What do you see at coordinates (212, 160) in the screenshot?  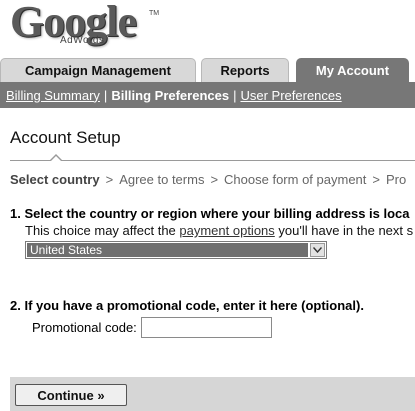 I see `title-divider` at bounding box center [212, 160].